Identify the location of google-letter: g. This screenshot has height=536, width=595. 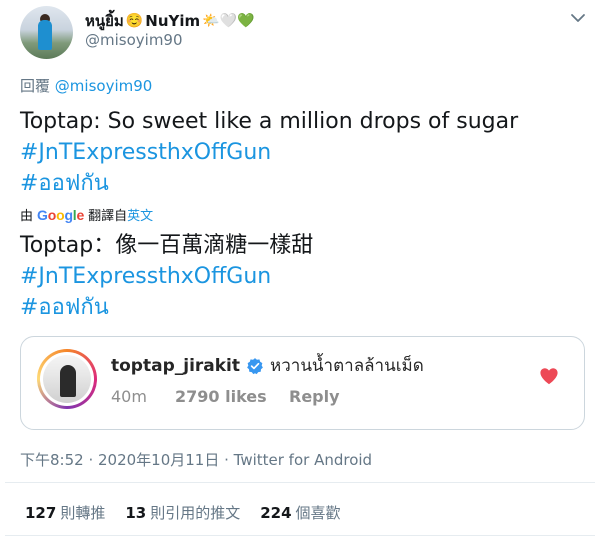
(68, 214).